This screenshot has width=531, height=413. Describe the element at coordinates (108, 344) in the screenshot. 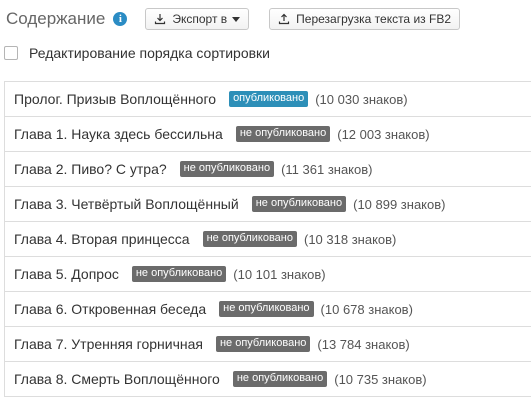

I see `chapter-title: Глава 7. Утренняя горничная` at that location.